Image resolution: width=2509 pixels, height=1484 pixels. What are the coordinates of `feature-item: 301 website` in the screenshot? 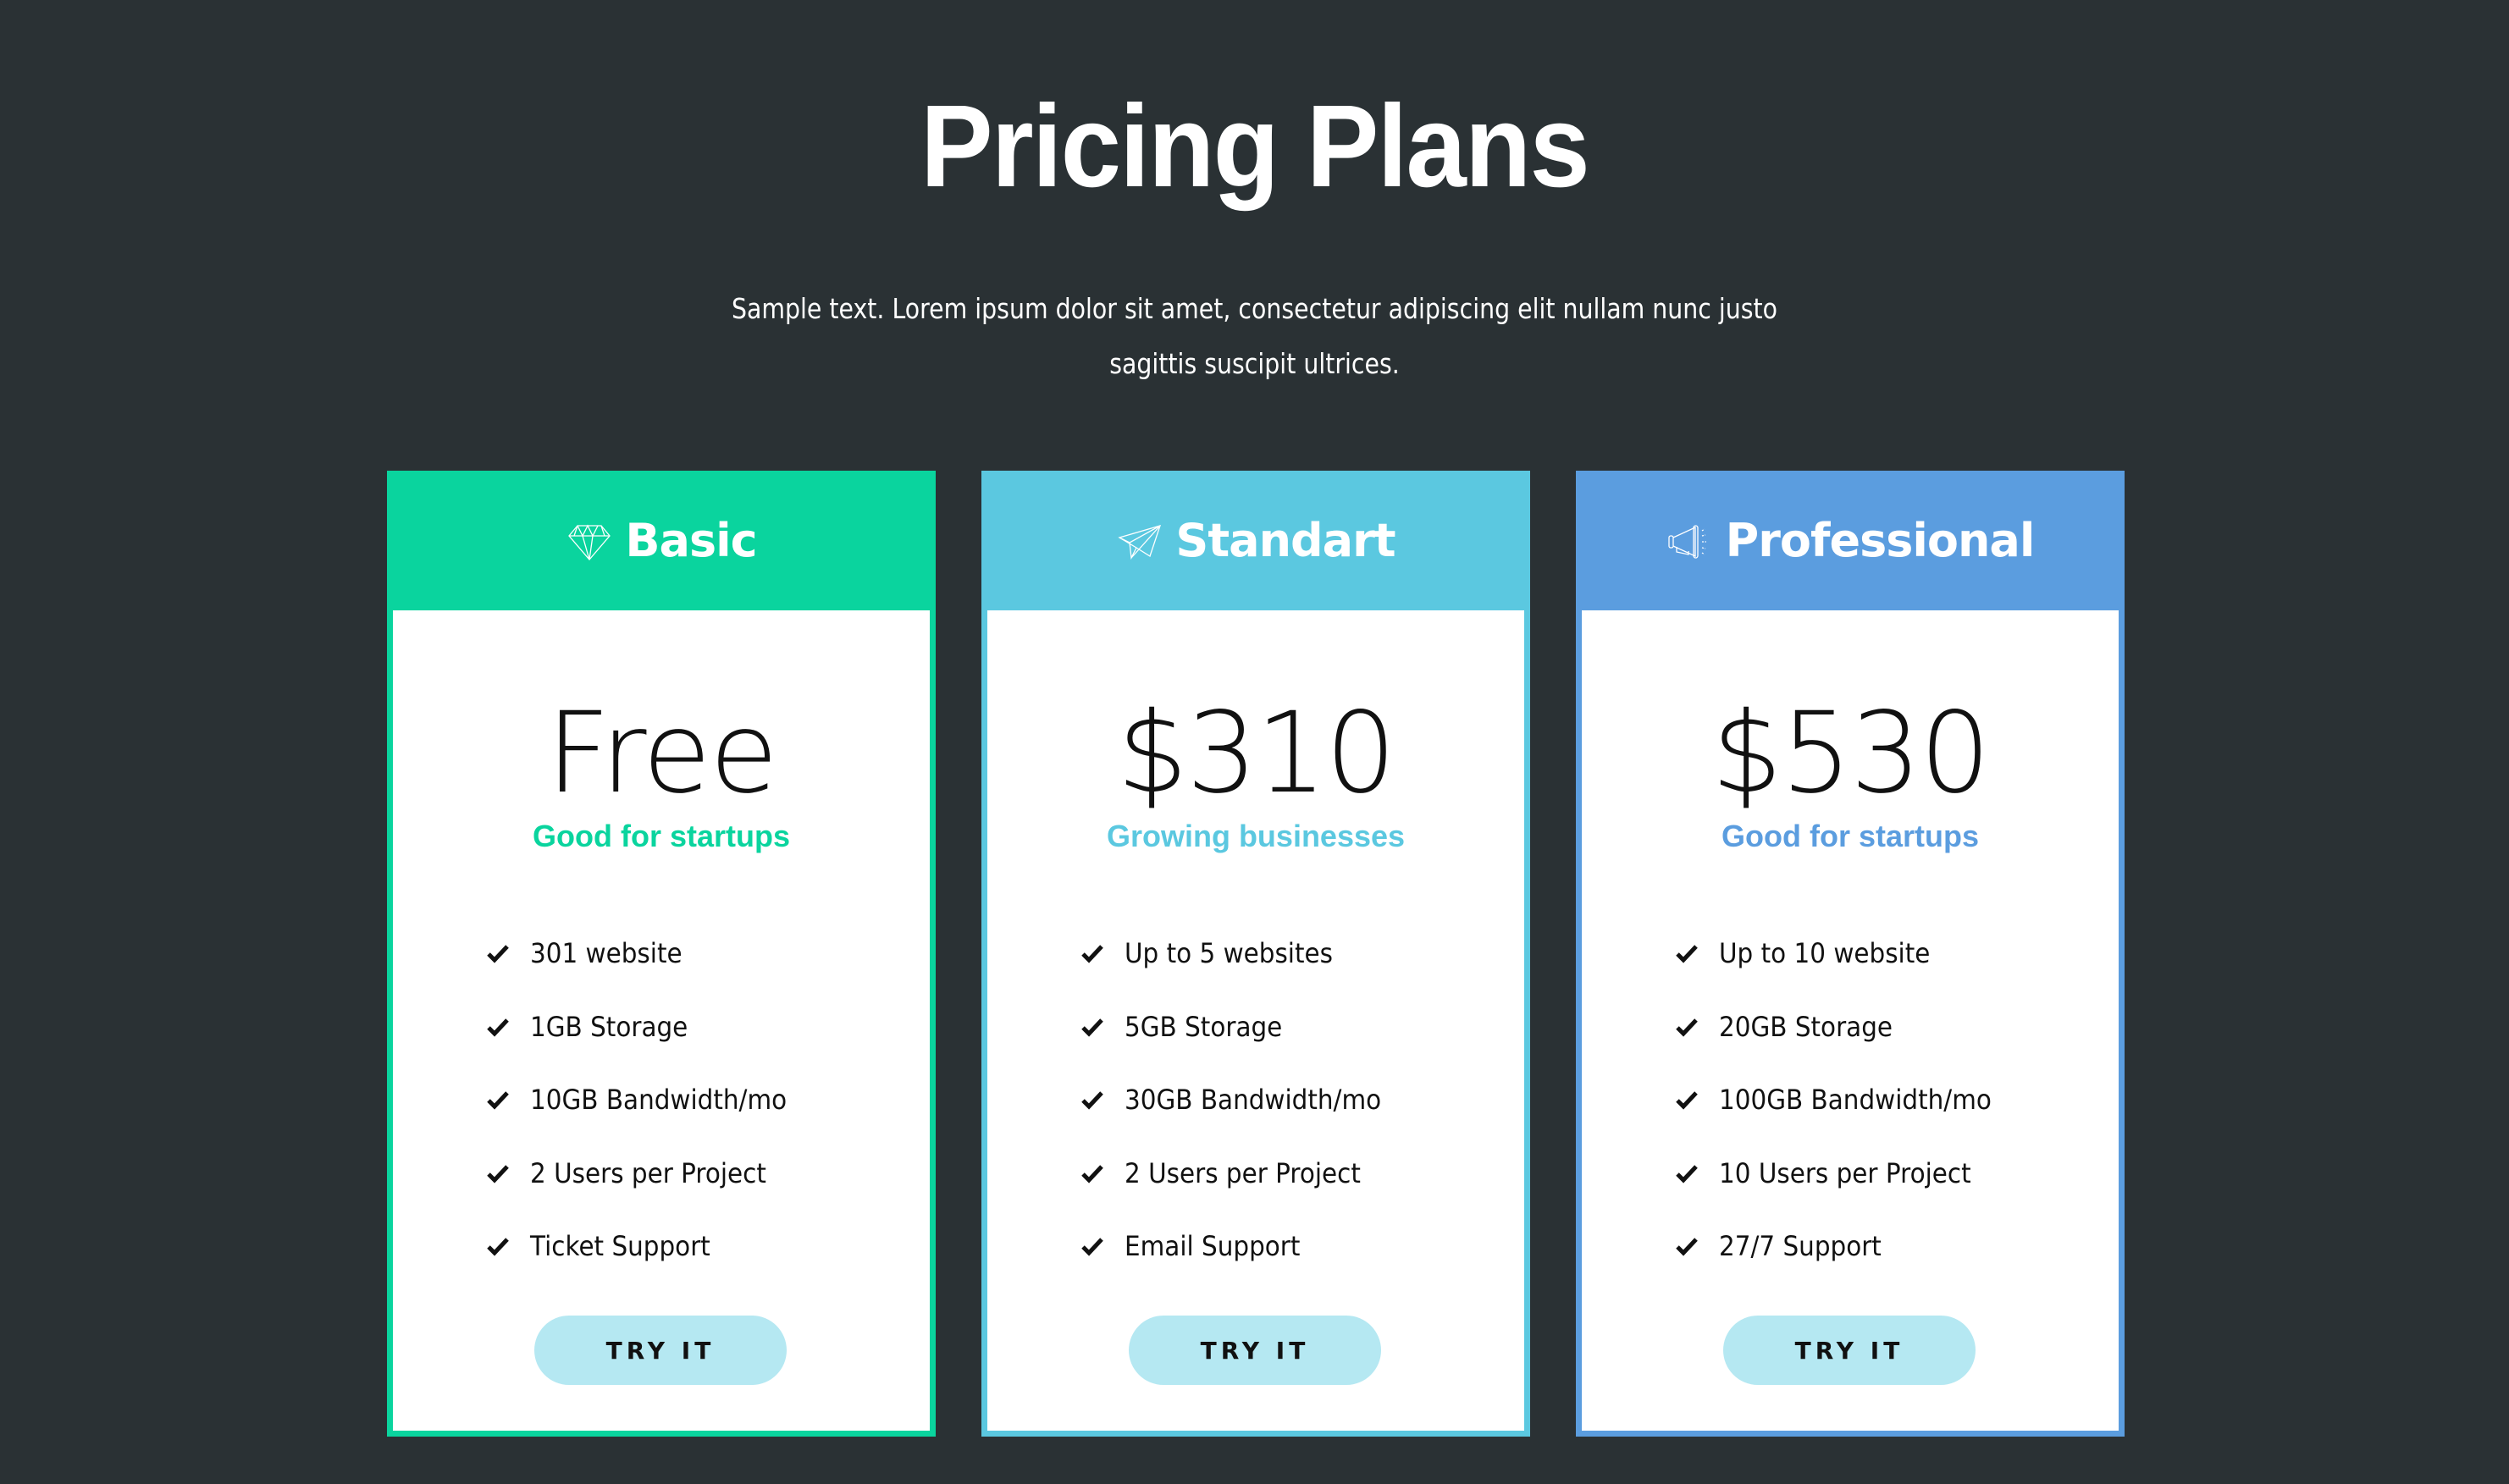 It's located at (648, 953).